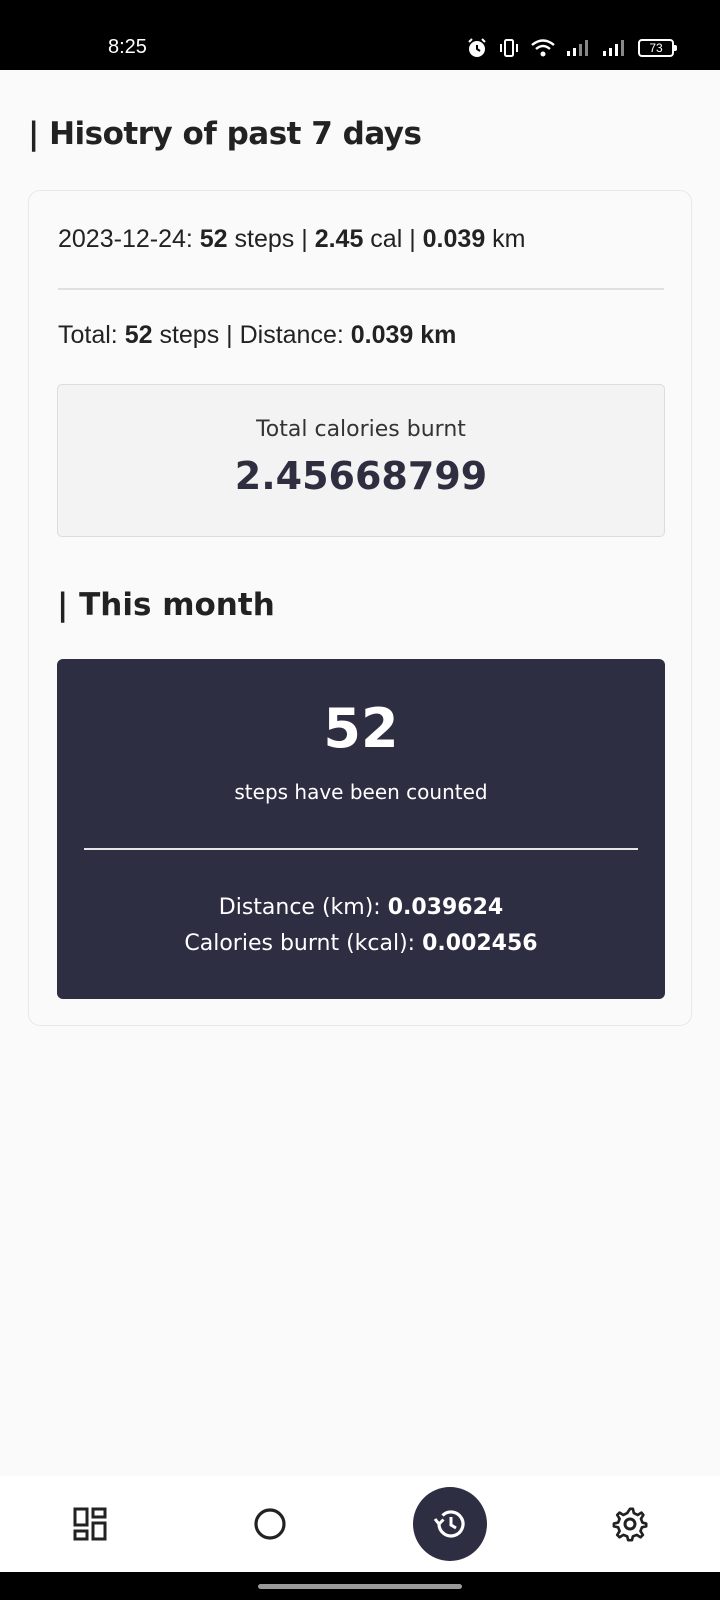  I want to click on month-steps: 52, so click(361, 728).